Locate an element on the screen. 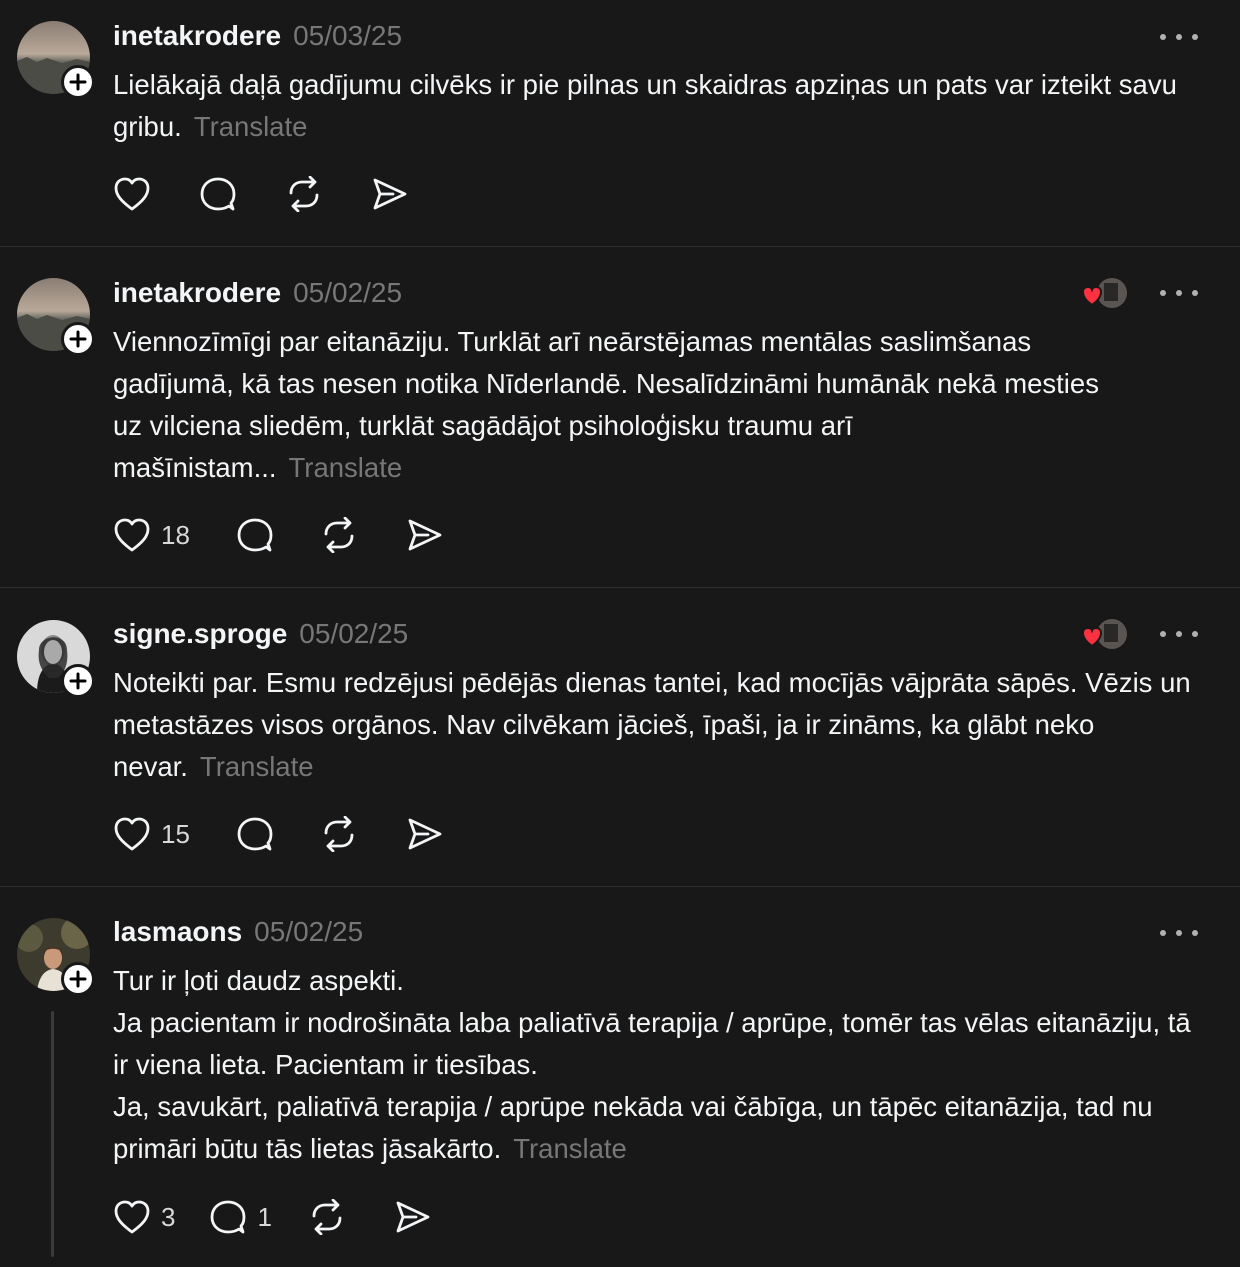 The height and width of the screenshot is (1267, 1240). action-bar: 3 1 is located at coordinates (272, 1217).